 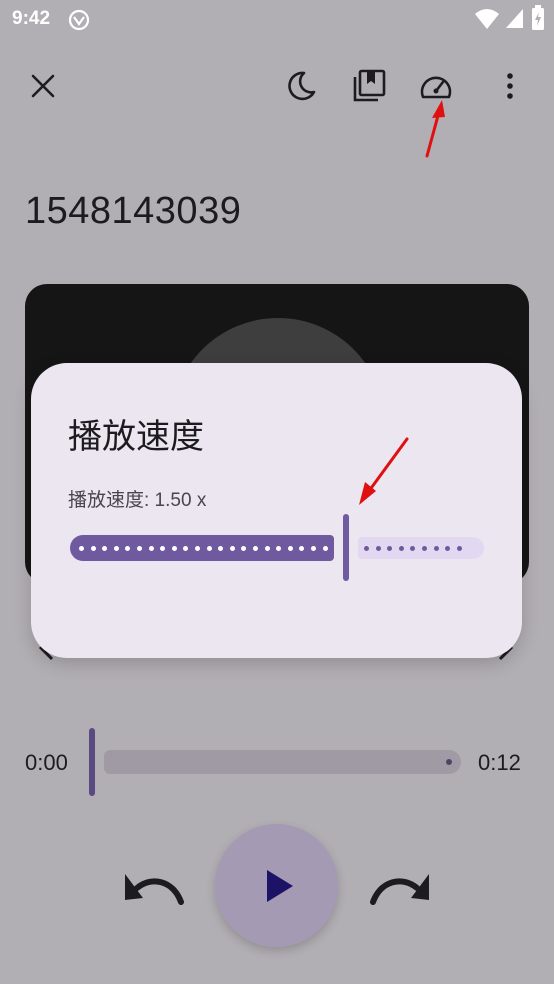 What do you see at coordinates (136, 437) in the screenshot?
I see `dialog-title: 播放速度` at bounding box center [136, 437].